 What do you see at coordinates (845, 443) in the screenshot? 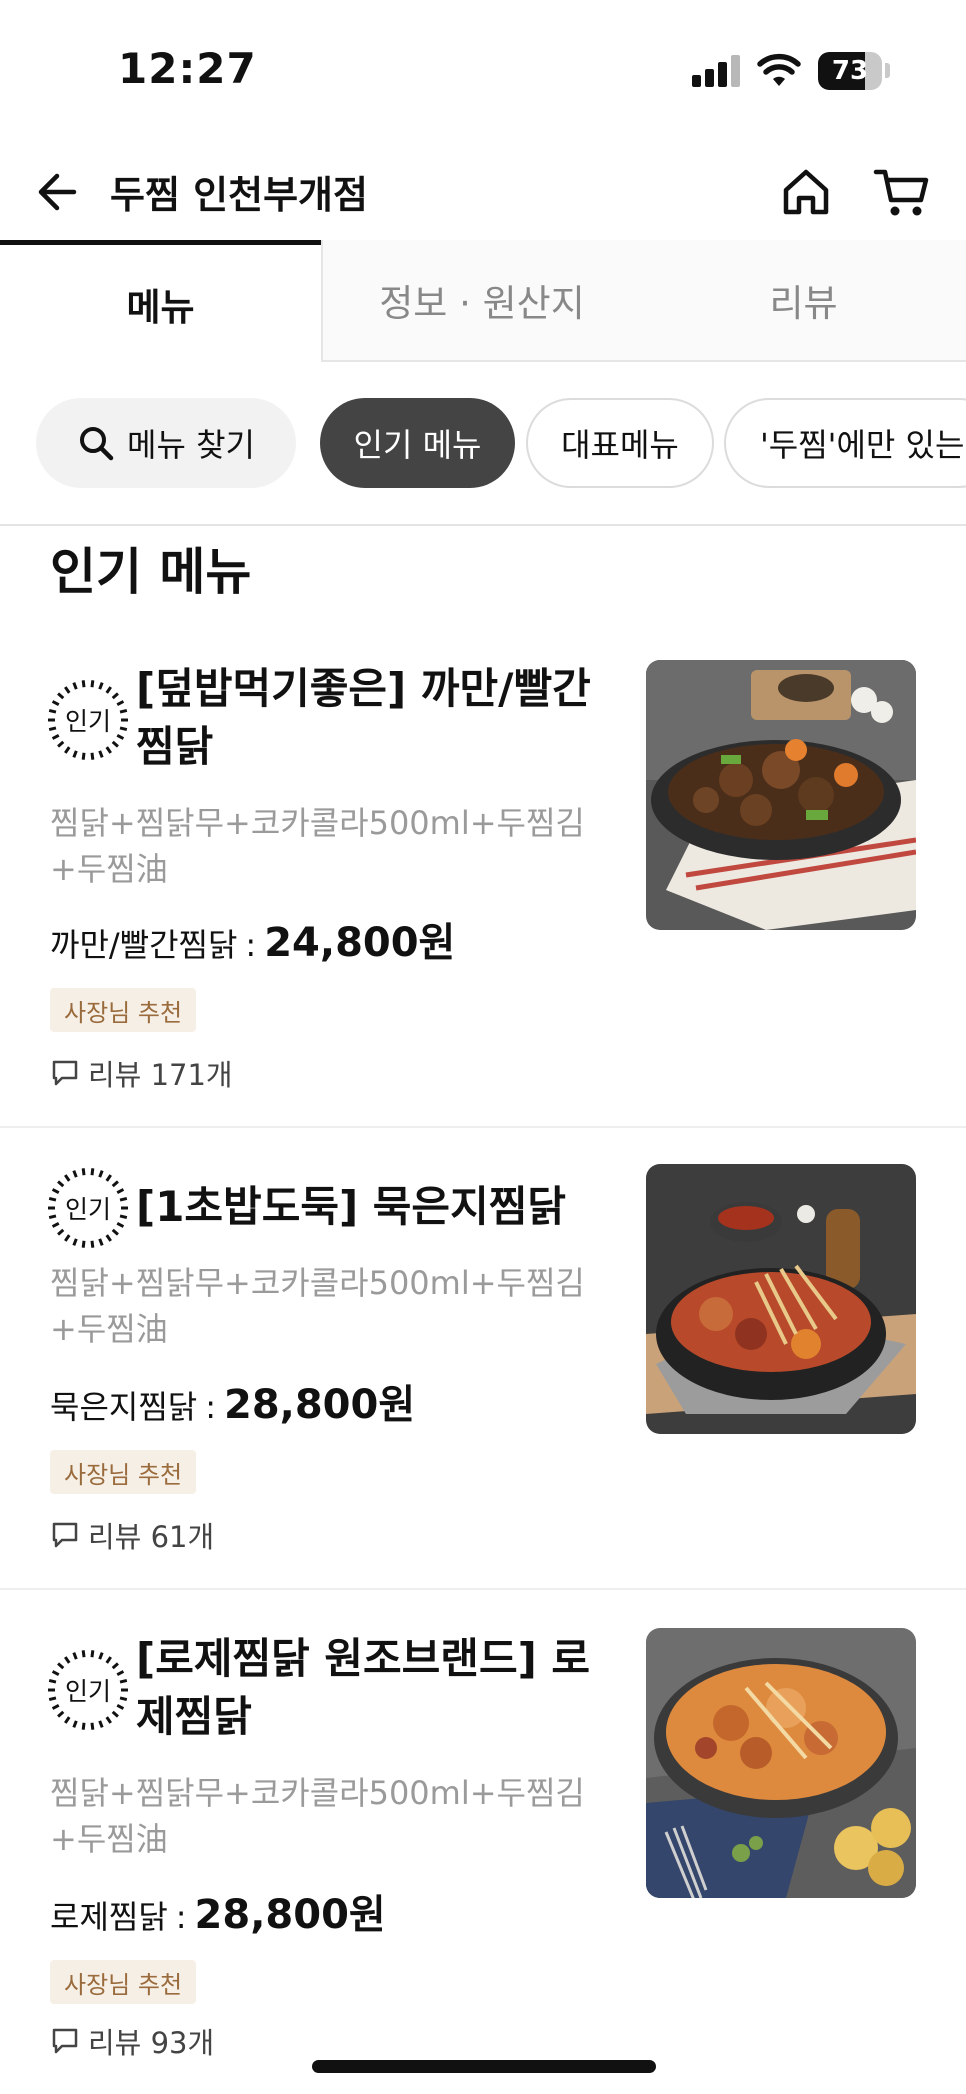
I see `chip-exclusive-menu: '두찜'에만 있는 메뉴` at bounding box center [845, 443].